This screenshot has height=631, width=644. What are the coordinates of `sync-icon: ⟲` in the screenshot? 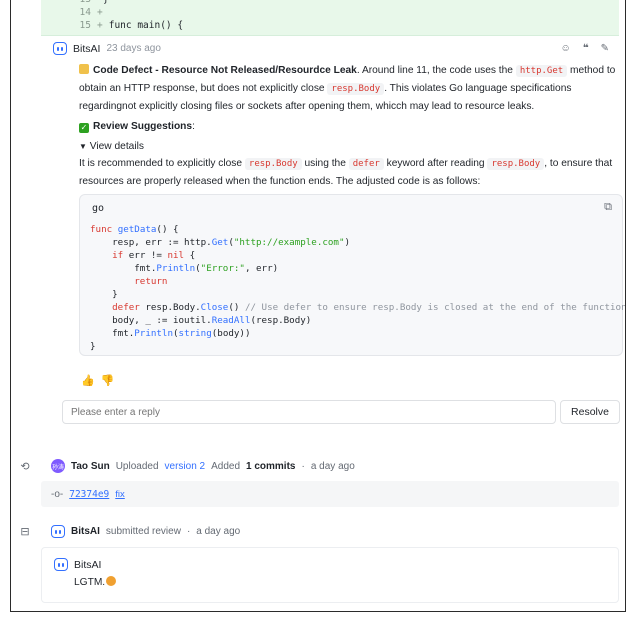 It's located at (25, 466).